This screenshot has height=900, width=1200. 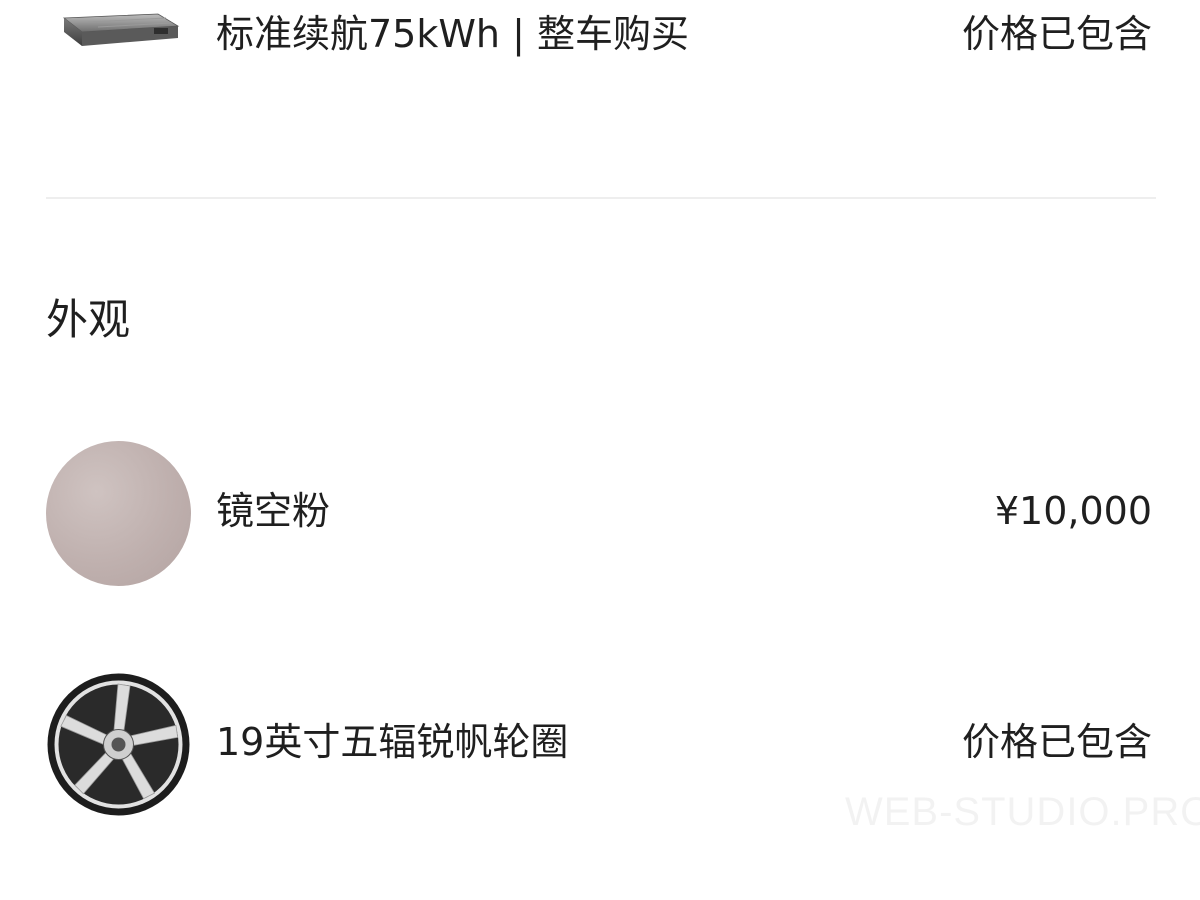 I want to click on battery-pack-icon, so click(x=121, y=29).